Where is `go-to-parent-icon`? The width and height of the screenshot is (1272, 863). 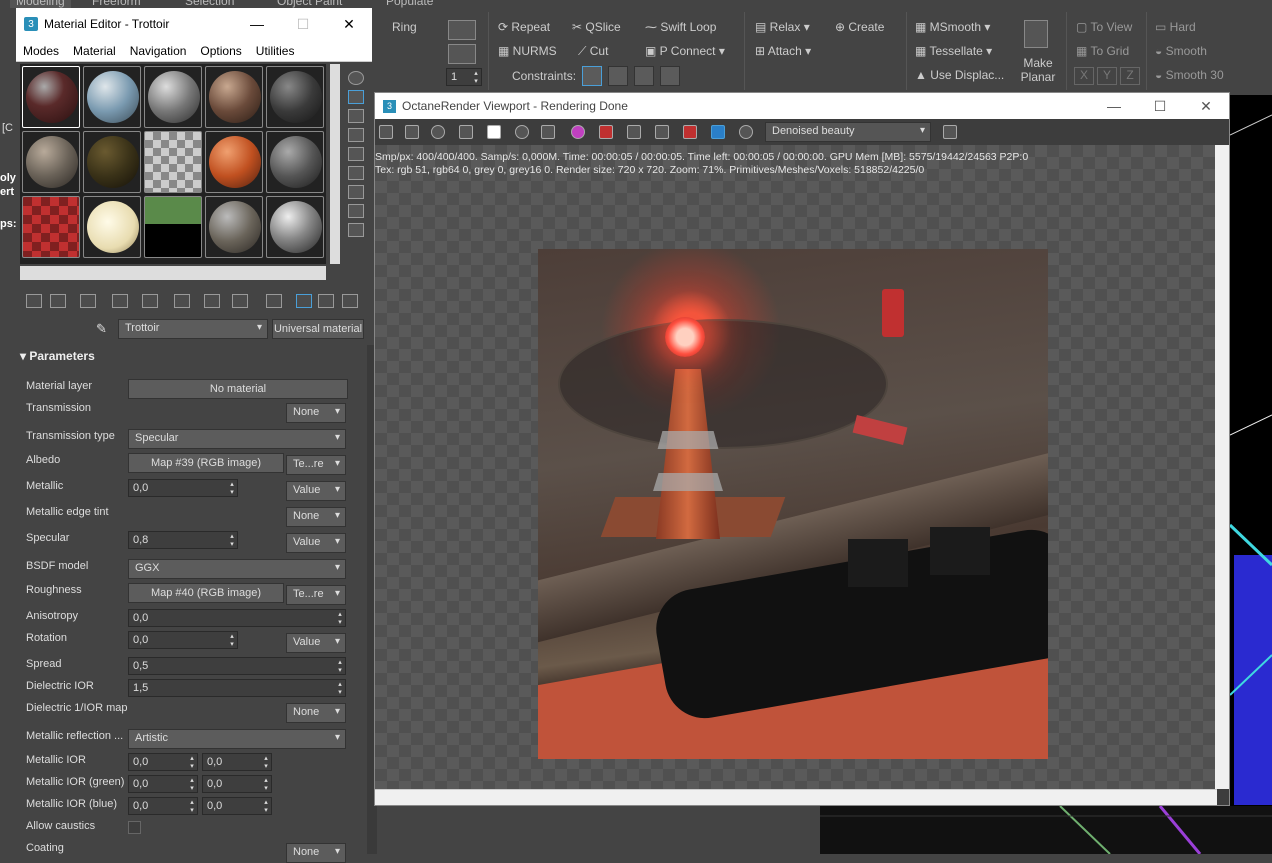
go-to-parent-icon is located at coordinates (326, 301).